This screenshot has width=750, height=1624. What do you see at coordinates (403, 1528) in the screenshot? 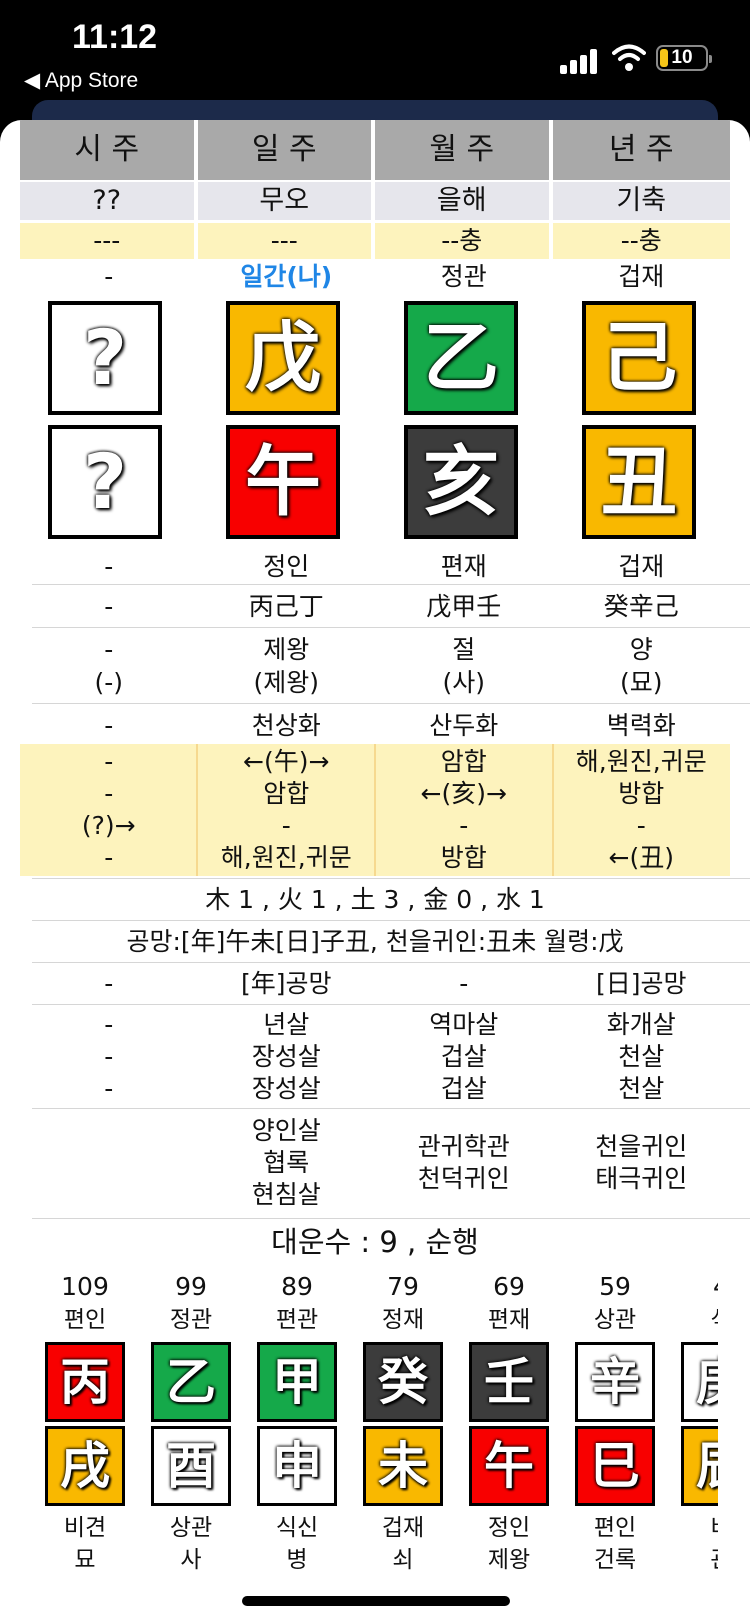
I see `daewoon-branch-god: 겁재` at bounding box center [403, 1528].